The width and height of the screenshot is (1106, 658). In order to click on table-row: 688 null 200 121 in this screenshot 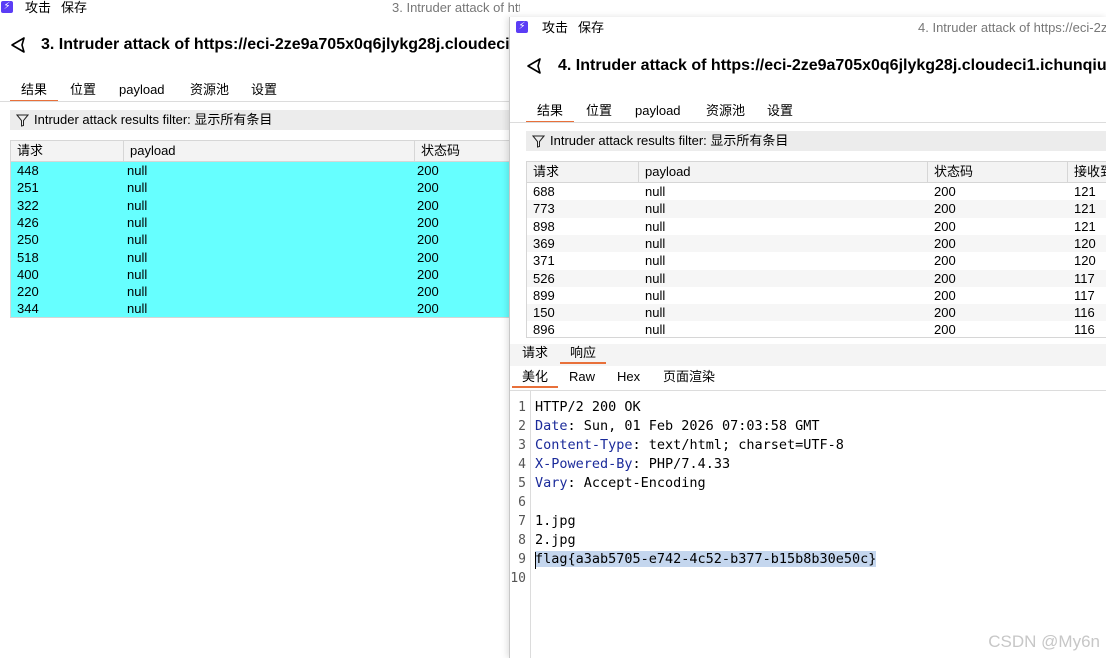, I will do `click(816, 191)`.